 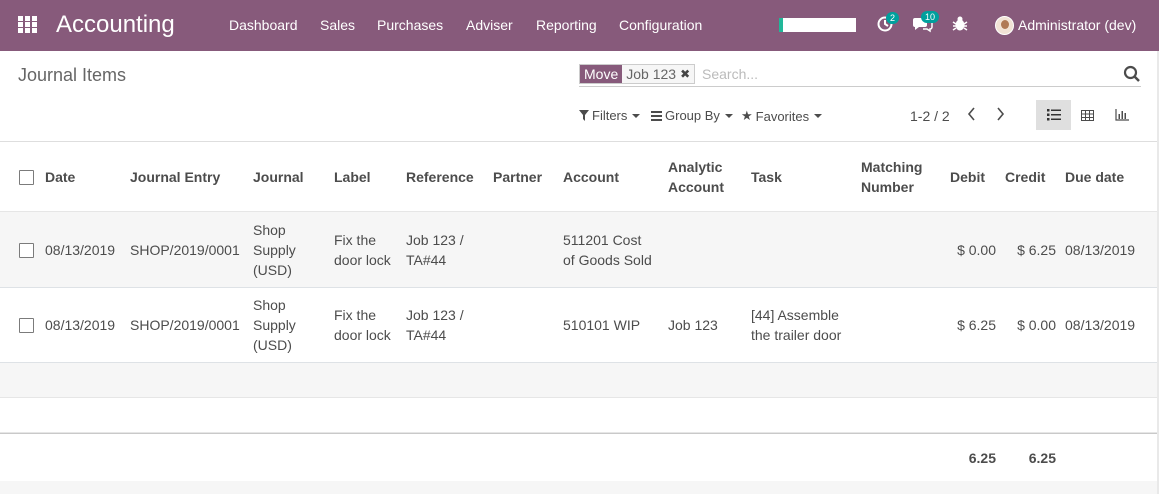 What do you see at coordinates (80, 325) in the screenshot?
I see `cell-date: 08/13/2019` at bounding box center [80, 325].